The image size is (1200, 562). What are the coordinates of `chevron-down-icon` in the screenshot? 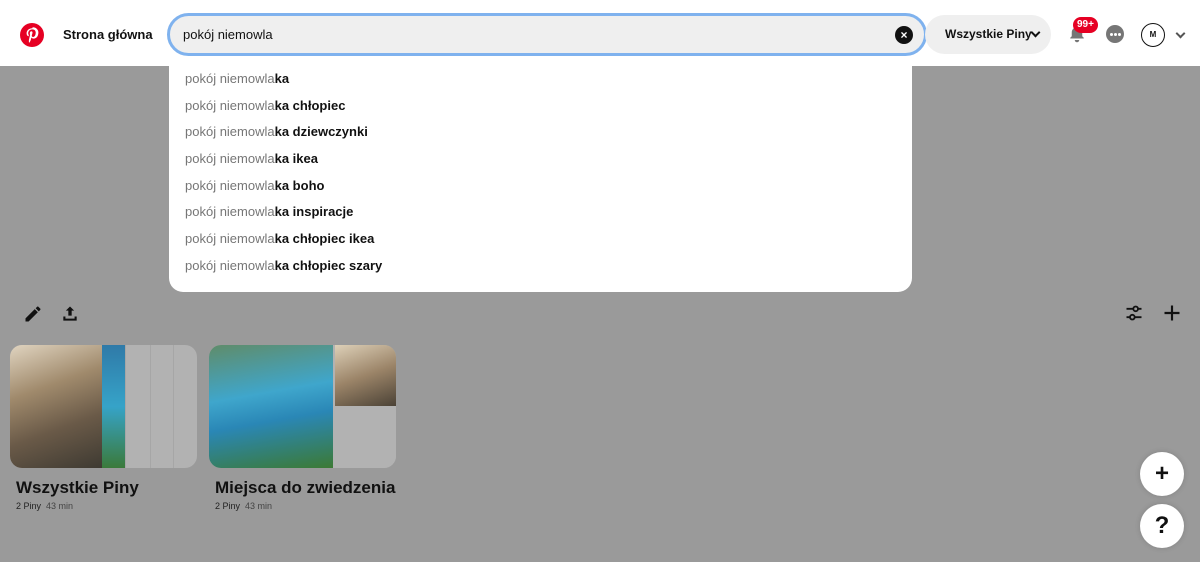 It's located at (1035, 32).